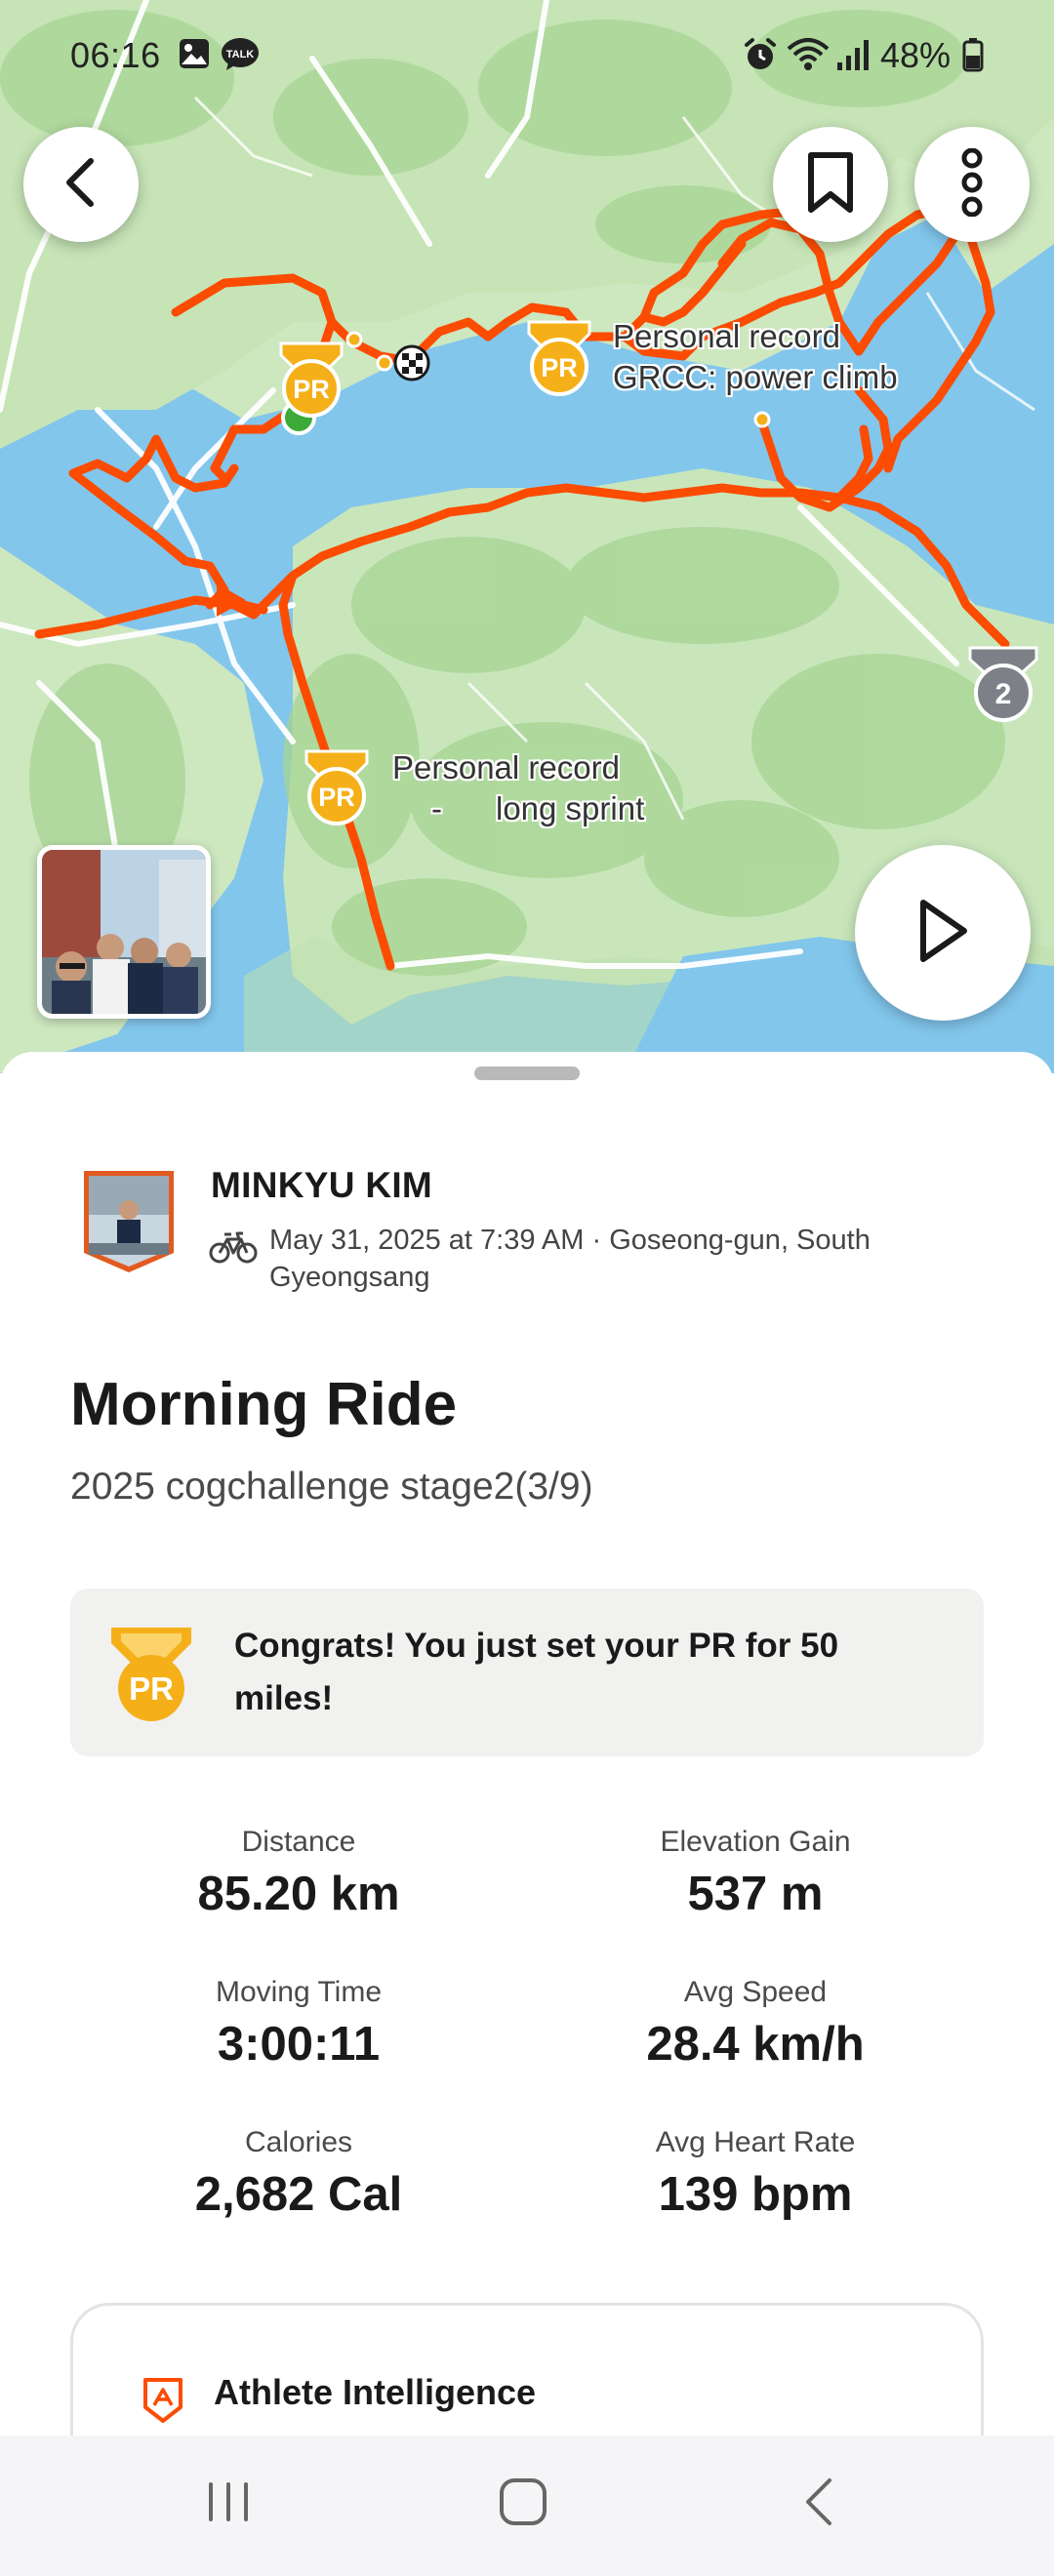 Image resolution: width=1054 pixels, height=2576 pixels. I want to click on wifi-icon, so click(808, 57).